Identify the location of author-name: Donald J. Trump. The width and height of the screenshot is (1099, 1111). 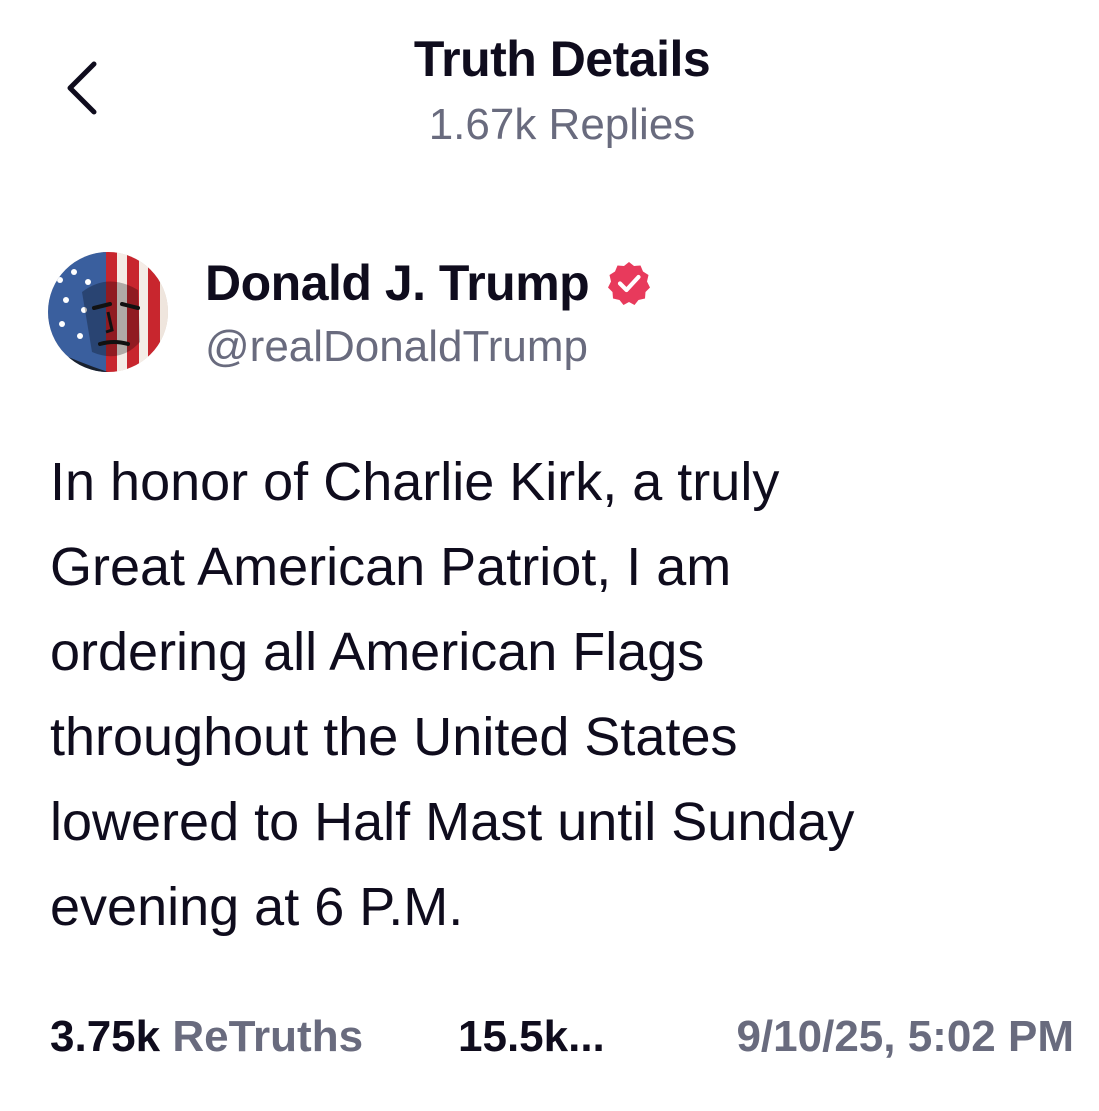
(397, 283).